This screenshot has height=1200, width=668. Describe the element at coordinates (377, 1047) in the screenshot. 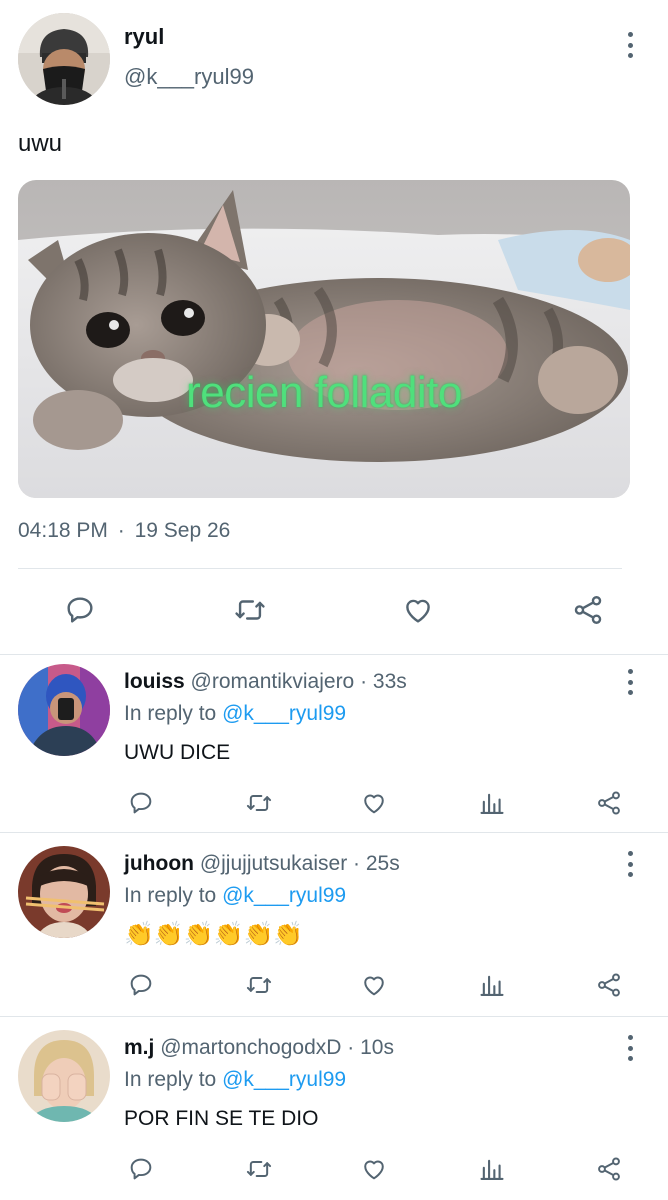

I see `reply-age: 10s` at that location.